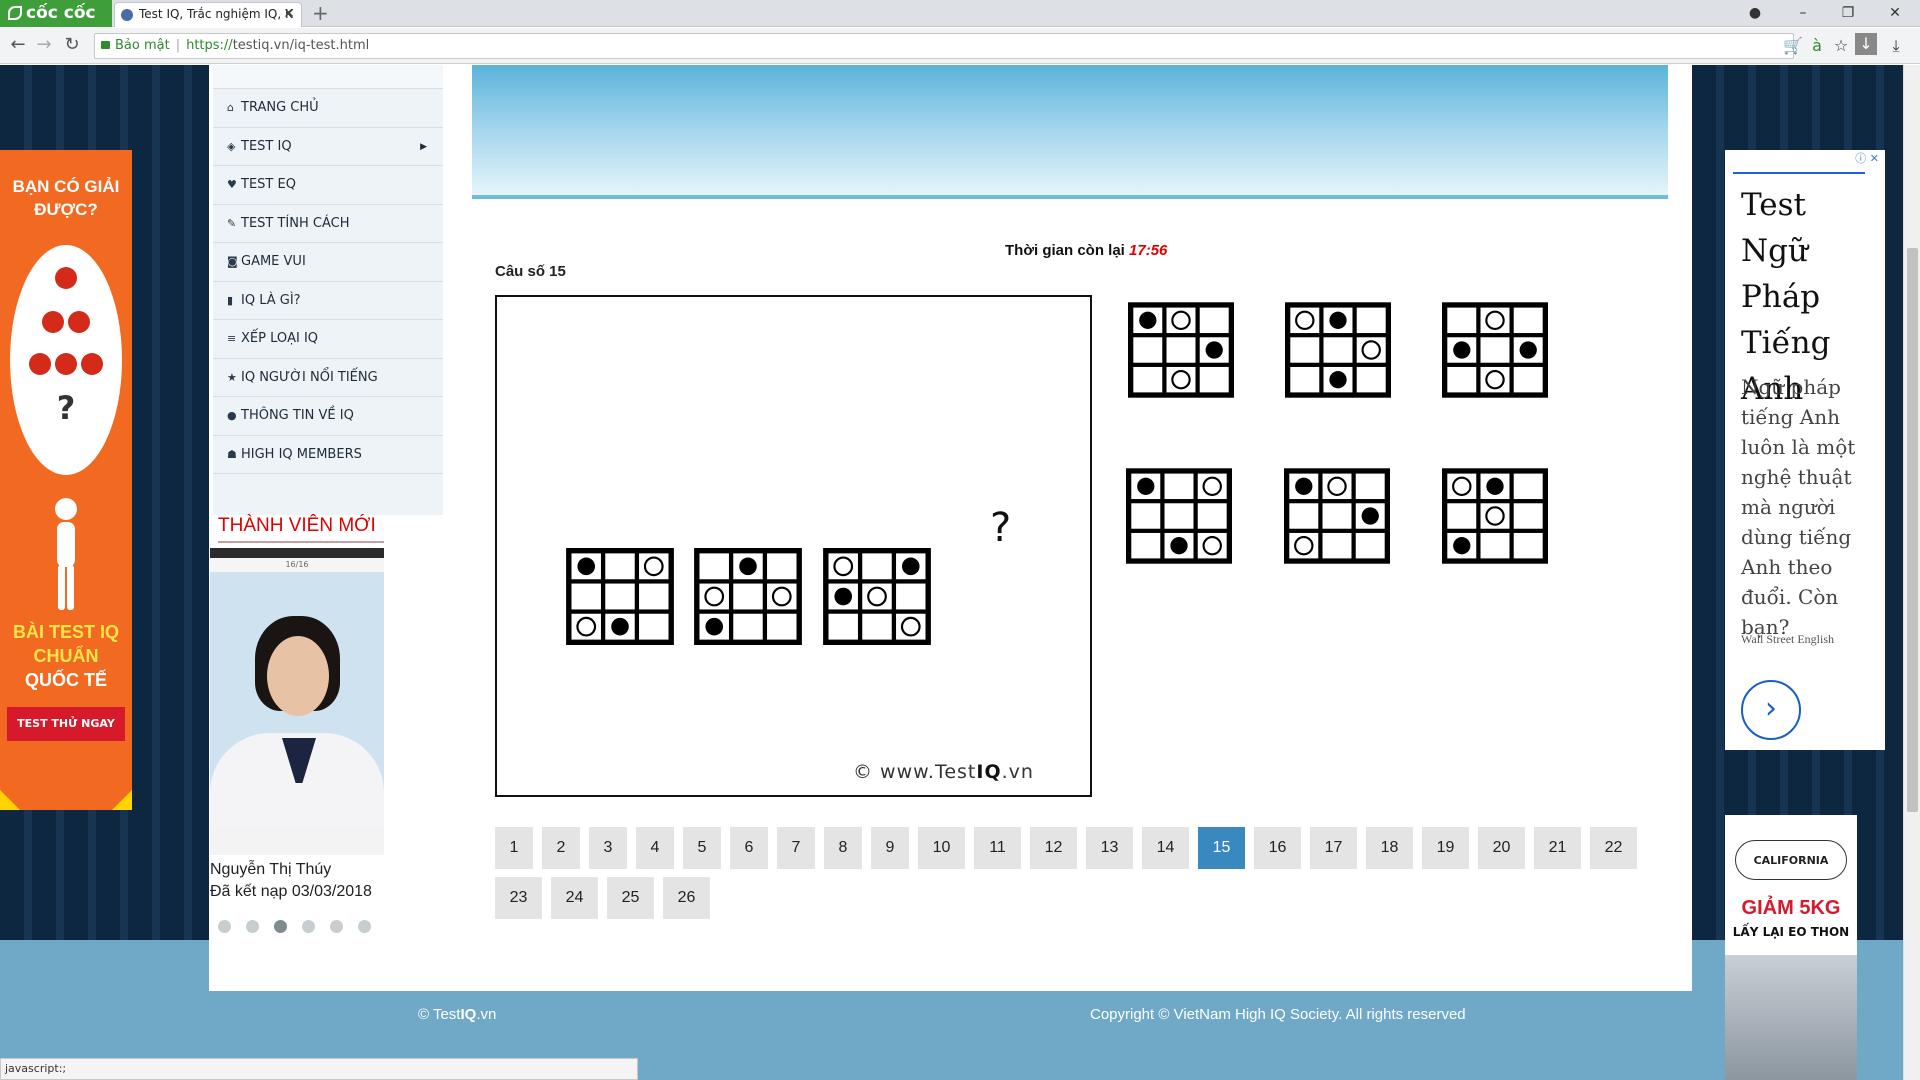 This screenshot has width=1920, height=1080. Describe the element at coordinates (1788, 639) in the screenshot. I see `ad-source: Wall Street English` at that location.